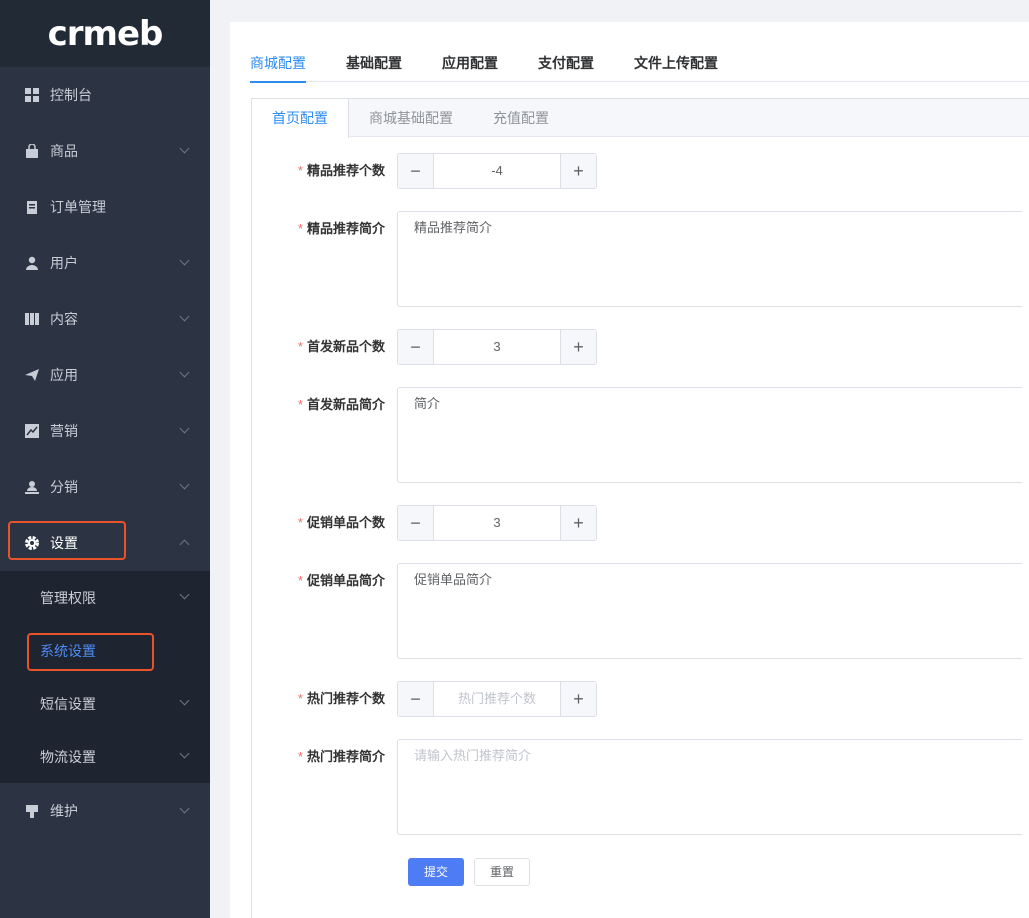 The width and height of the screenshot is (1029, 918). I want to click on new-count-input: 3, so click(497, 347).